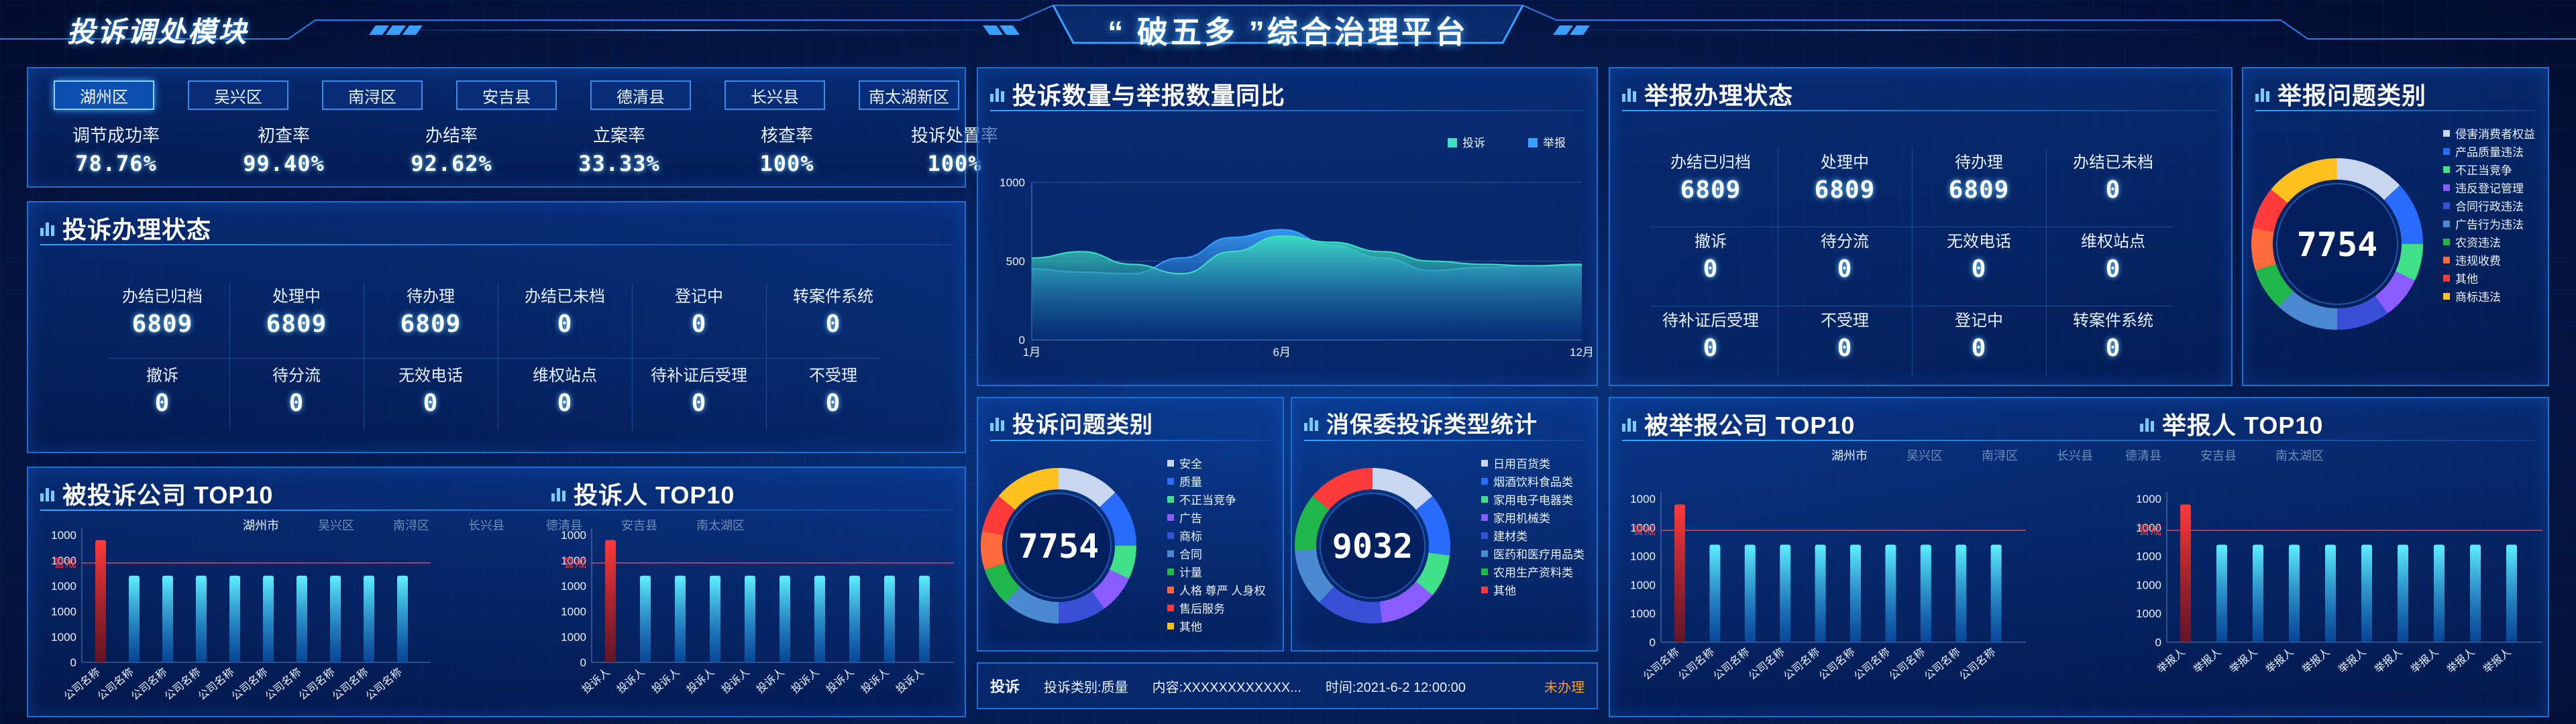  What do you see at coordinates (565, 297) in the screenshot?
I see `status-label: 办结已未档` at bounding box center [565, 297].